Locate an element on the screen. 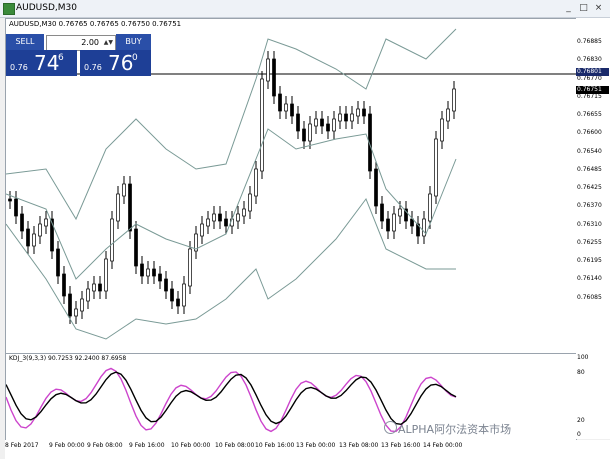  time-tick-label: 13 Feb 16:00 is located at coordinates (401, 445).